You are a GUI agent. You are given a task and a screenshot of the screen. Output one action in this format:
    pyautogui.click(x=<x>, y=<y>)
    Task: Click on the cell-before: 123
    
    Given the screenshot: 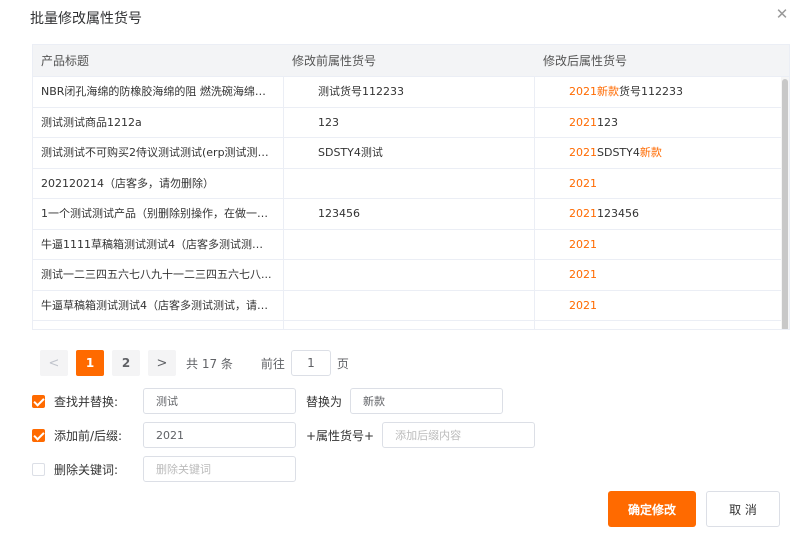 What is the action you would take?
    pyautogui.click(x=409, y=122)
    